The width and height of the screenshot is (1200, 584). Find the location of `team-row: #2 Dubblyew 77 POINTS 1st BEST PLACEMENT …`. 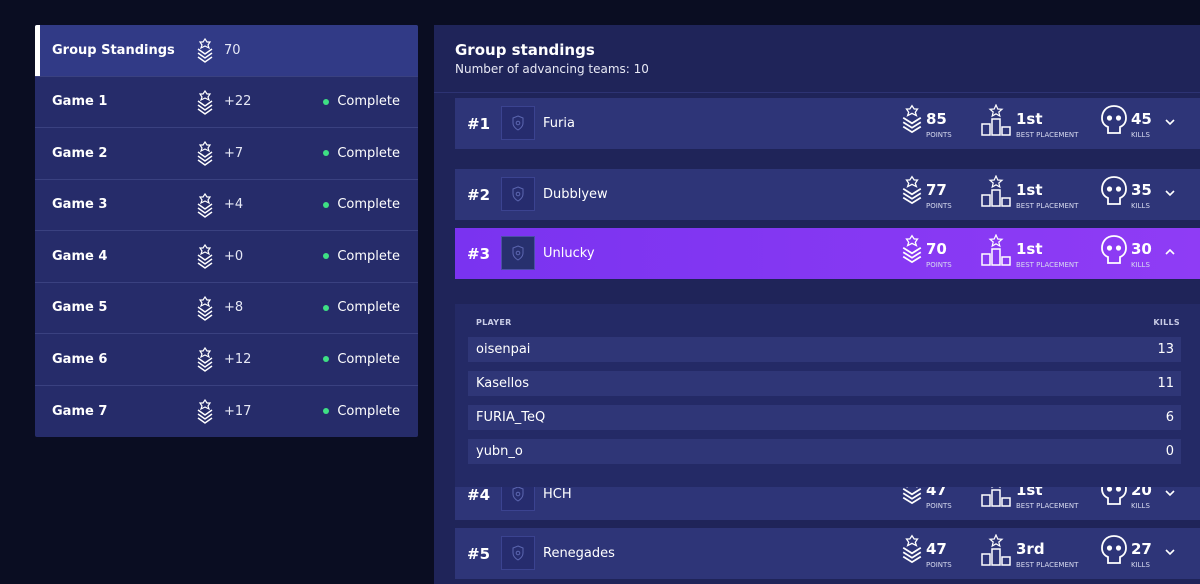

team-row: #2 Dubblyew 77 POINTS 1st BEST PLACEMENT … is located at coordinates (827, 194).